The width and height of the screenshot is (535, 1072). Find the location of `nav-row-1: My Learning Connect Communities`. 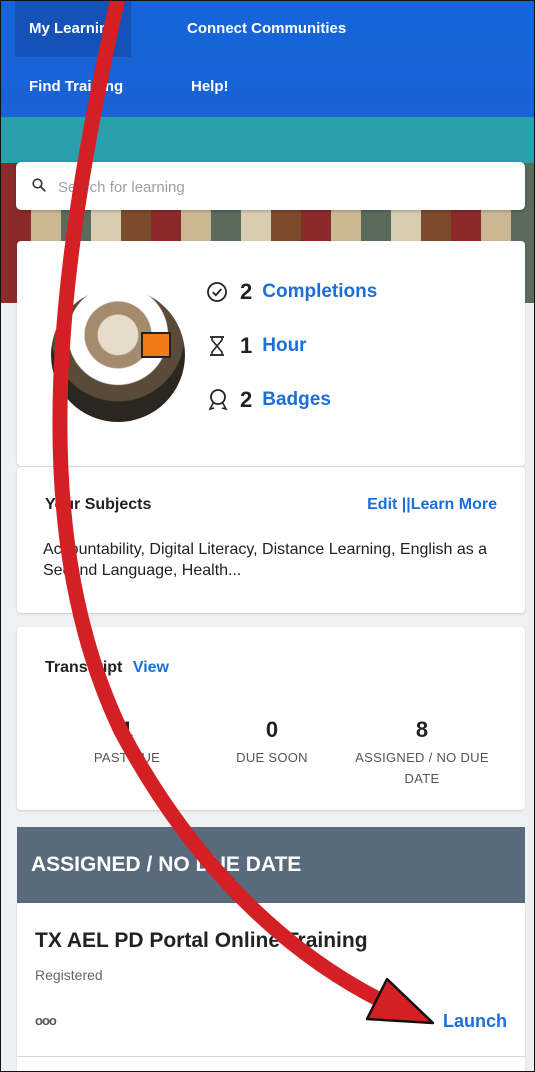

nav-row-1: My Learning Connect Communities is located at coordinates (267, 29).